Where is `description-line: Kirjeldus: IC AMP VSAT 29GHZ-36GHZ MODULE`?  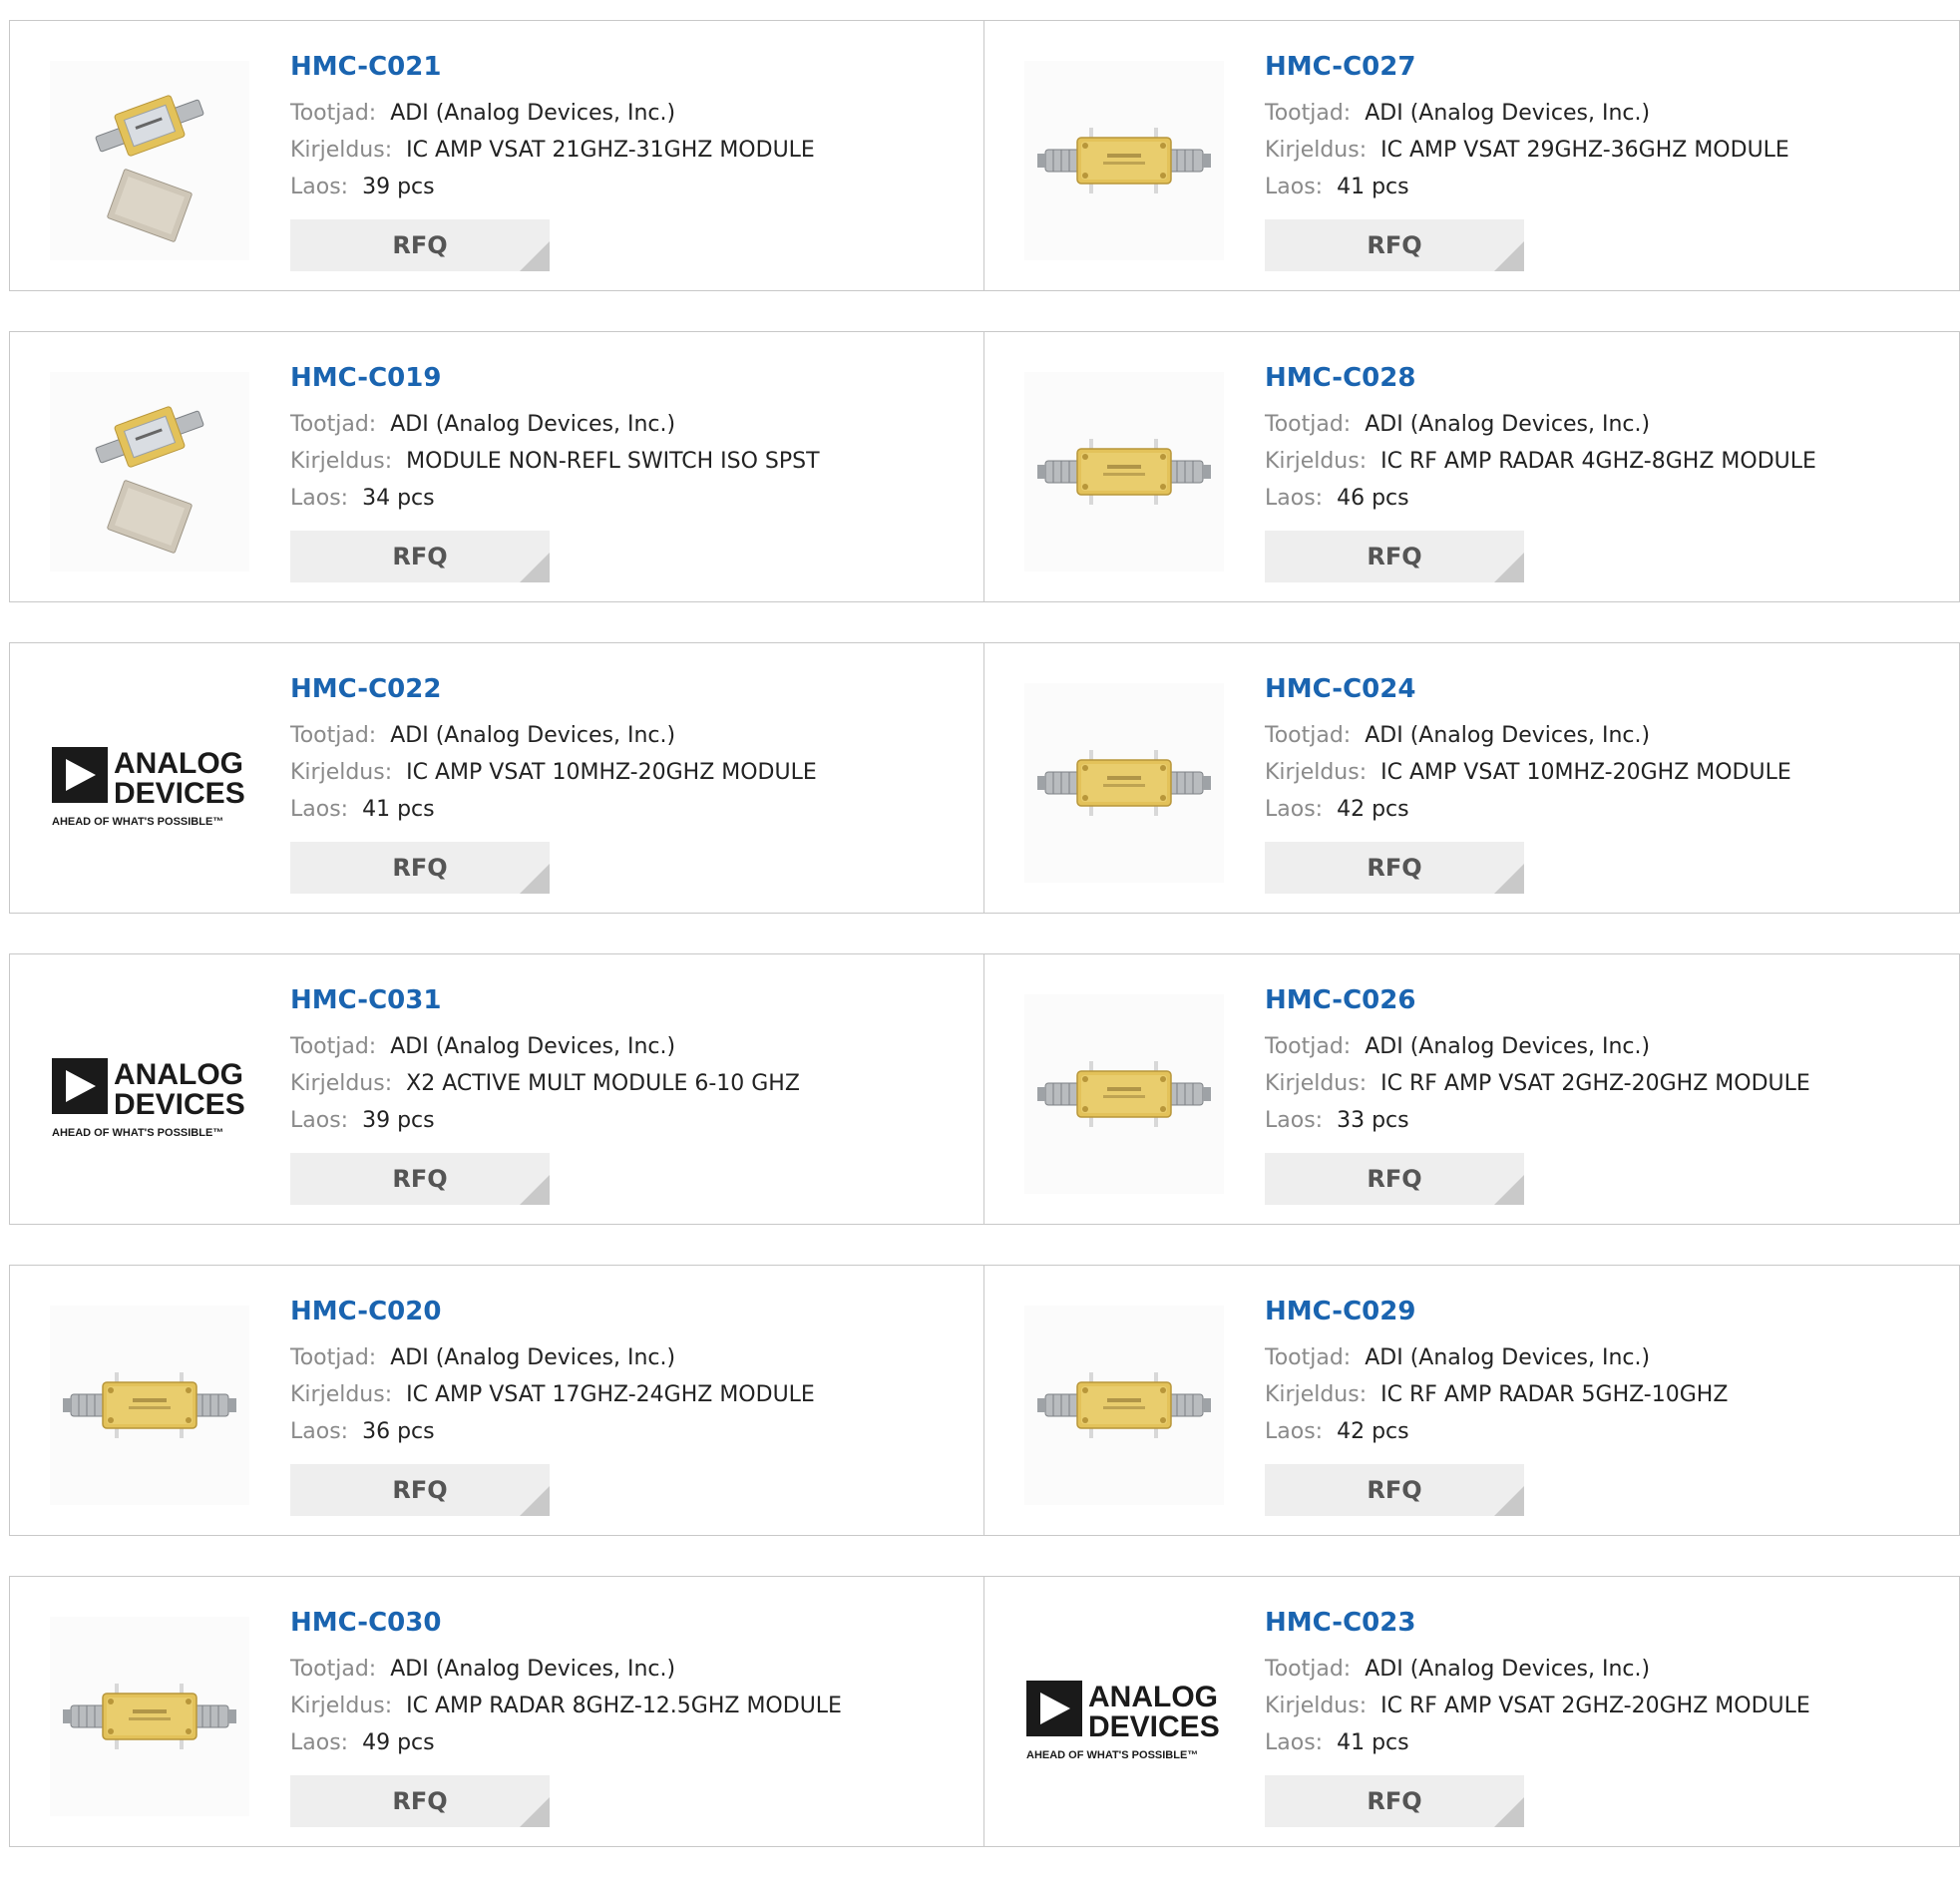
description-line: Kirjeldus: IC AMP VSAT 29GHZ-36GHZ MODULE is located at coordinates (1607, 150).